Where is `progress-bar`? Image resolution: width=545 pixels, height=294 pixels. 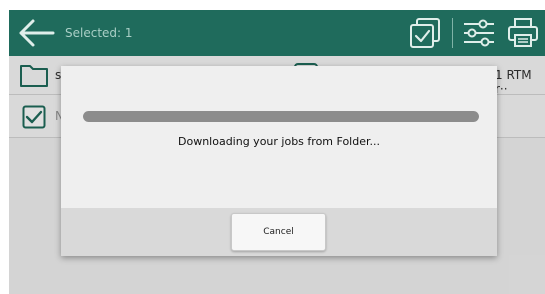
progress-bar is located at coordinates (281, 116).